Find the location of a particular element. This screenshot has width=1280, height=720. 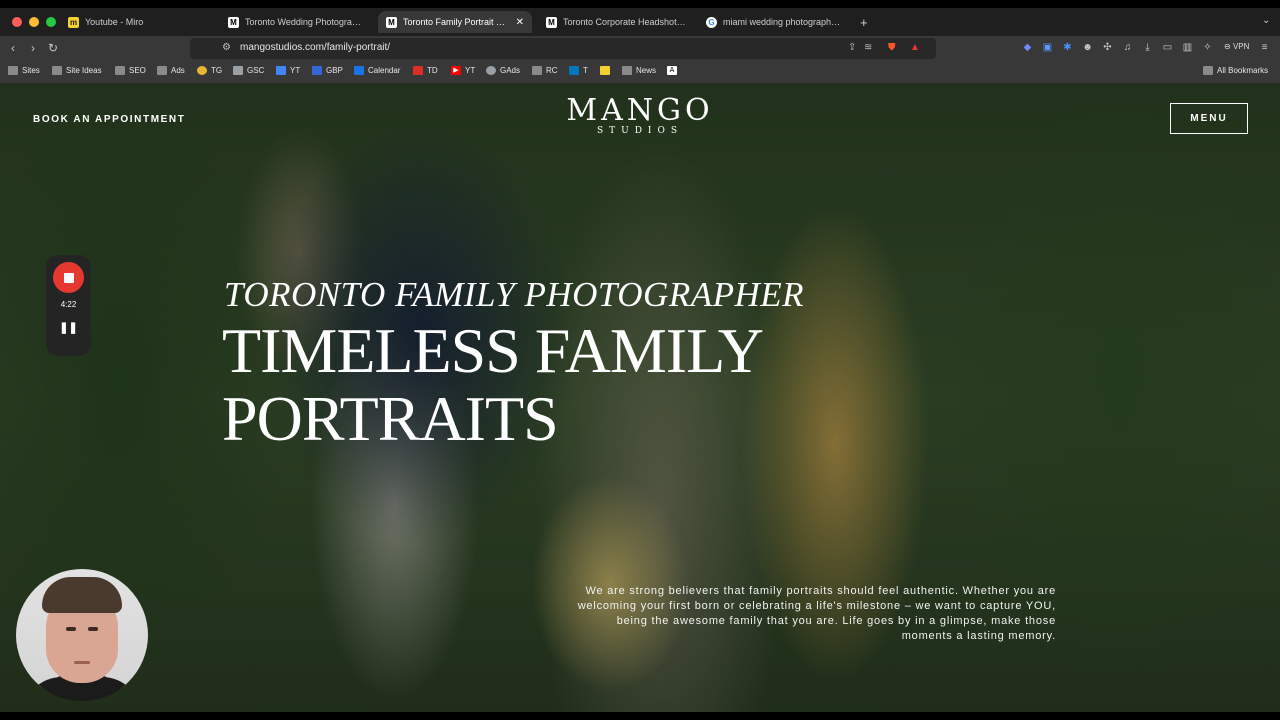

bookmark-gsc: GSC is located at coordinates (248, 70).